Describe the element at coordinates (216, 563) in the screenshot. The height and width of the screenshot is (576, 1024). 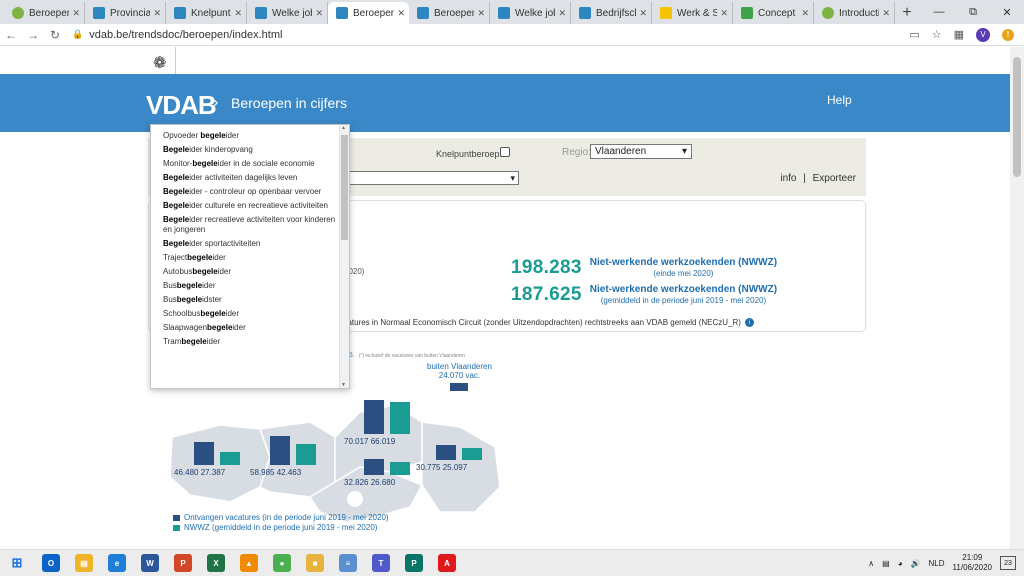
I see `excel-icon: X` at that location.